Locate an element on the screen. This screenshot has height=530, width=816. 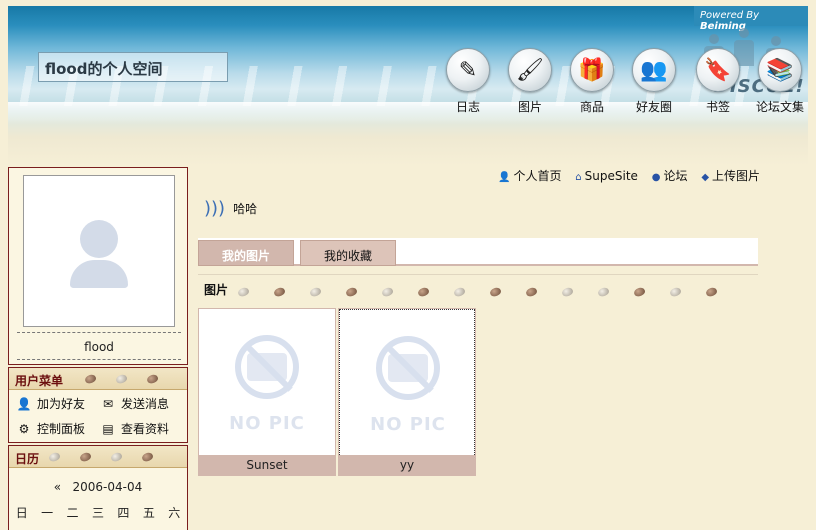
forum-collection-icon: 📚 is located at coordinates (780, 70).